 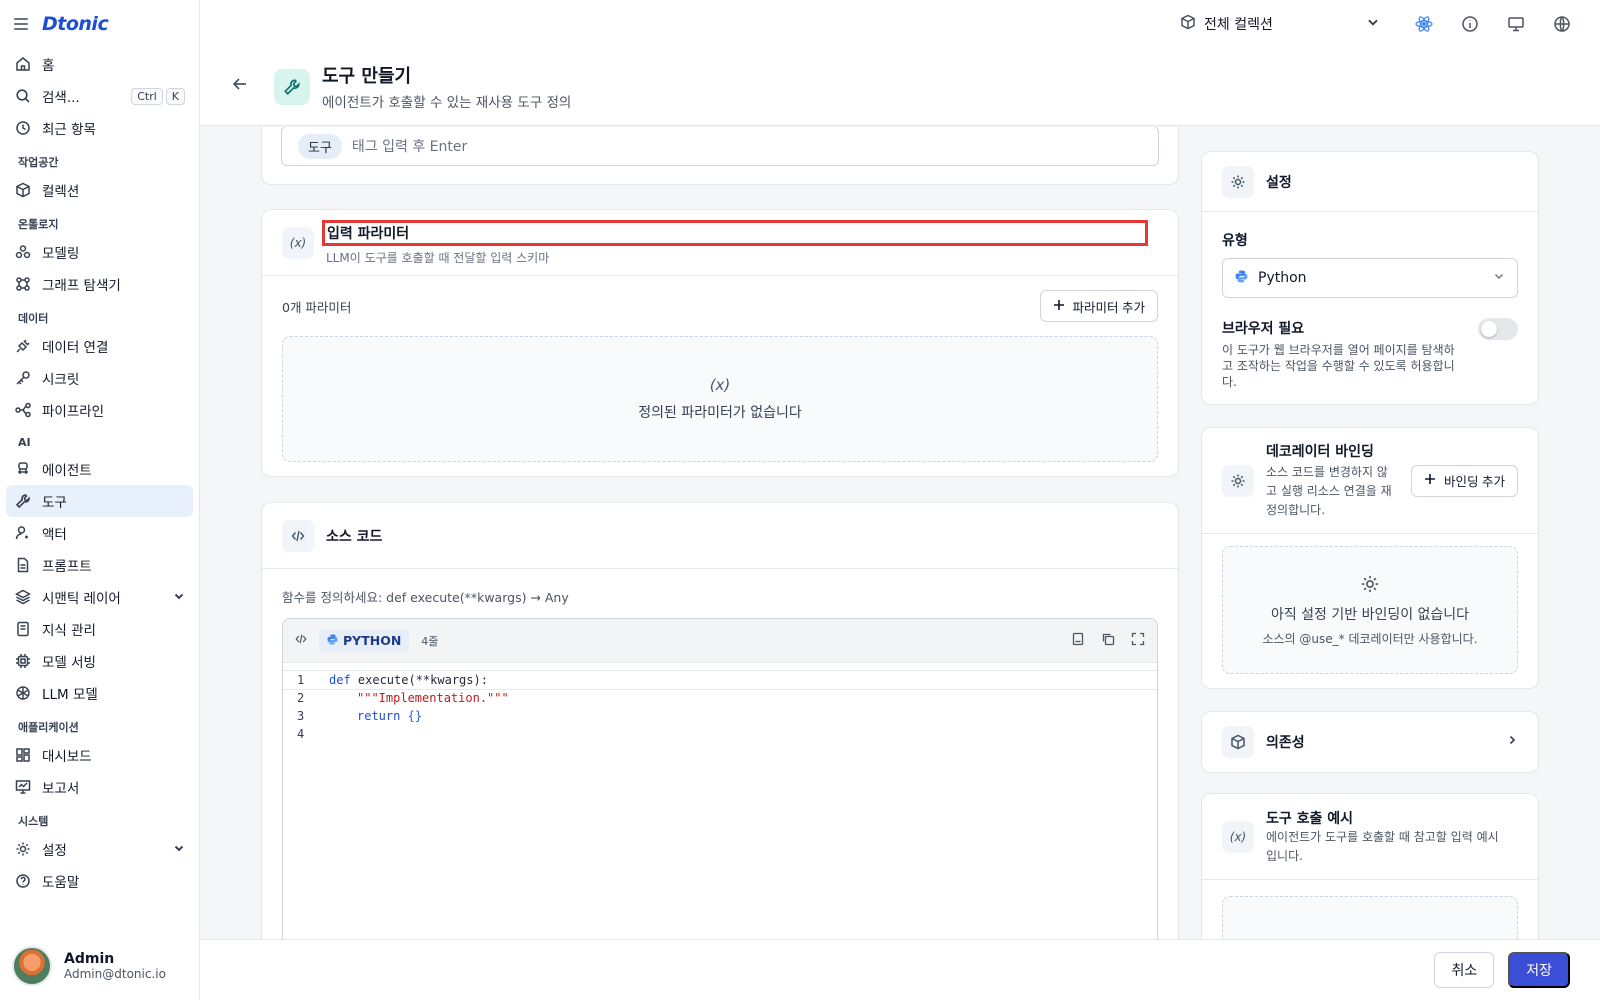 What do you see at coordinates (23, 284) in the screenshot?
I see `graph-icon` at bounding box center [23, 284].